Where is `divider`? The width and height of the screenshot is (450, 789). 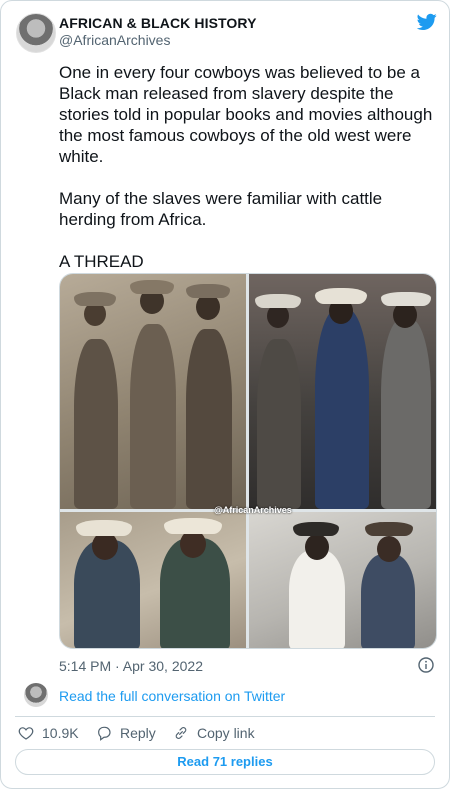 divider is located at coordinates (225, 716).